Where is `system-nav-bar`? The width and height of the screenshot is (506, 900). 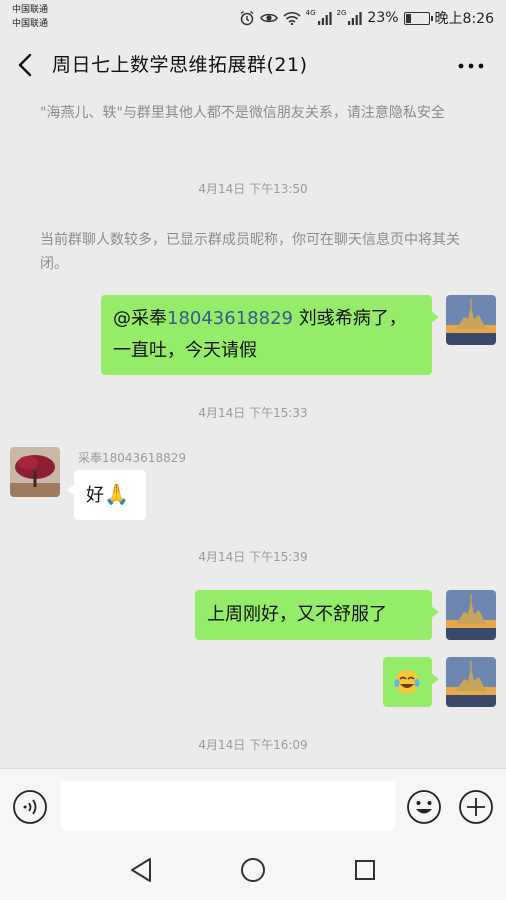 system-nav-bar is located at coordinates (253, 871).